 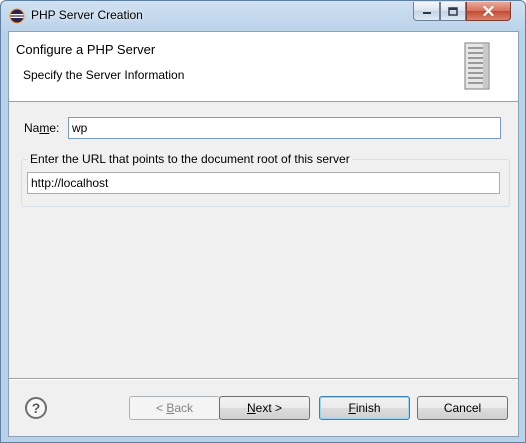 I want to click on next-button: Next >, so click(x=264, y=408).